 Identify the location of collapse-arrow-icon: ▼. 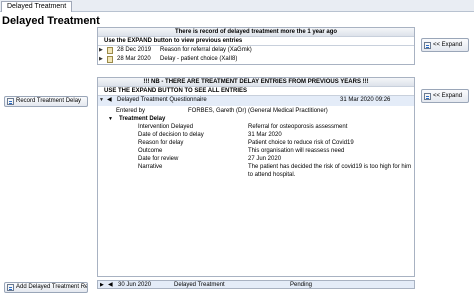
(101, 100).